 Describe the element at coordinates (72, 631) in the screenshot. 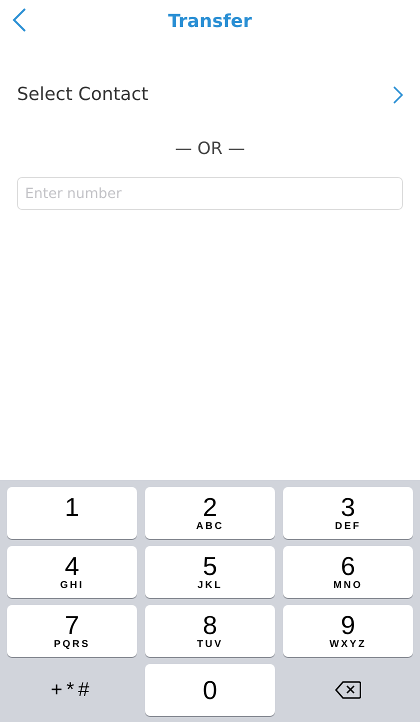

I see `digit-key: 7 PQRS` at that location.